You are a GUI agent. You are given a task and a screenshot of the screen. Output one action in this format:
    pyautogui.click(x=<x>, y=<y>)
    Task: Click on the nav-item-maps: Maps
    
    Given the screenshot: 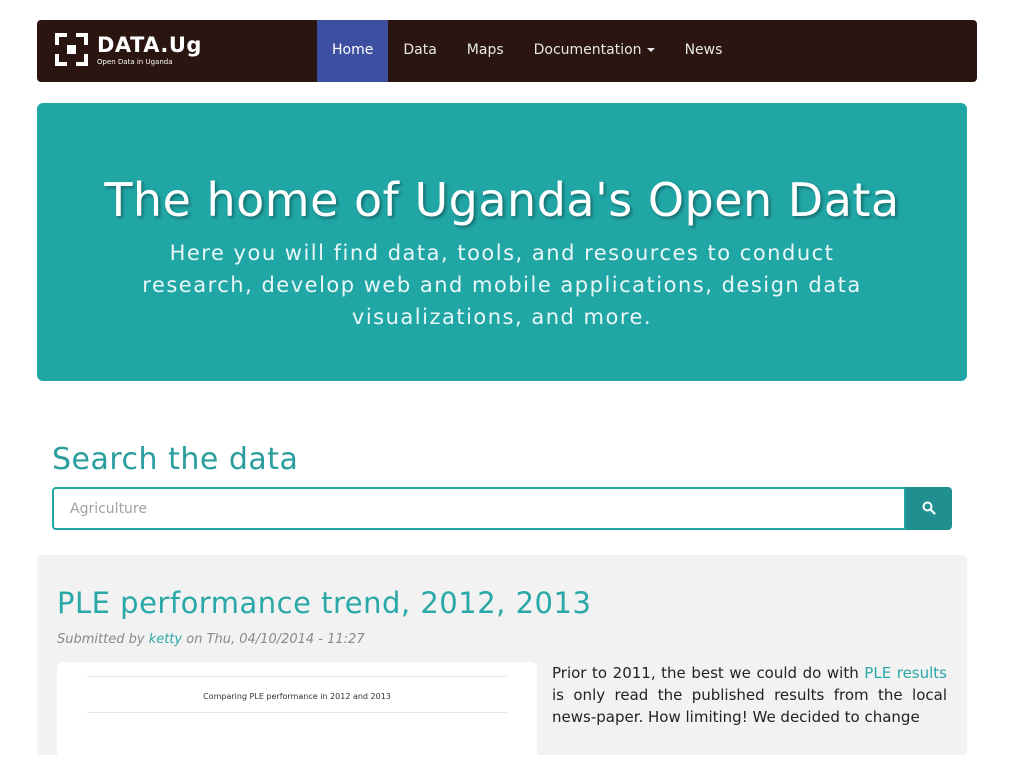 What is the action you would take?
    pyautogui.click(x=485, y=51)
    